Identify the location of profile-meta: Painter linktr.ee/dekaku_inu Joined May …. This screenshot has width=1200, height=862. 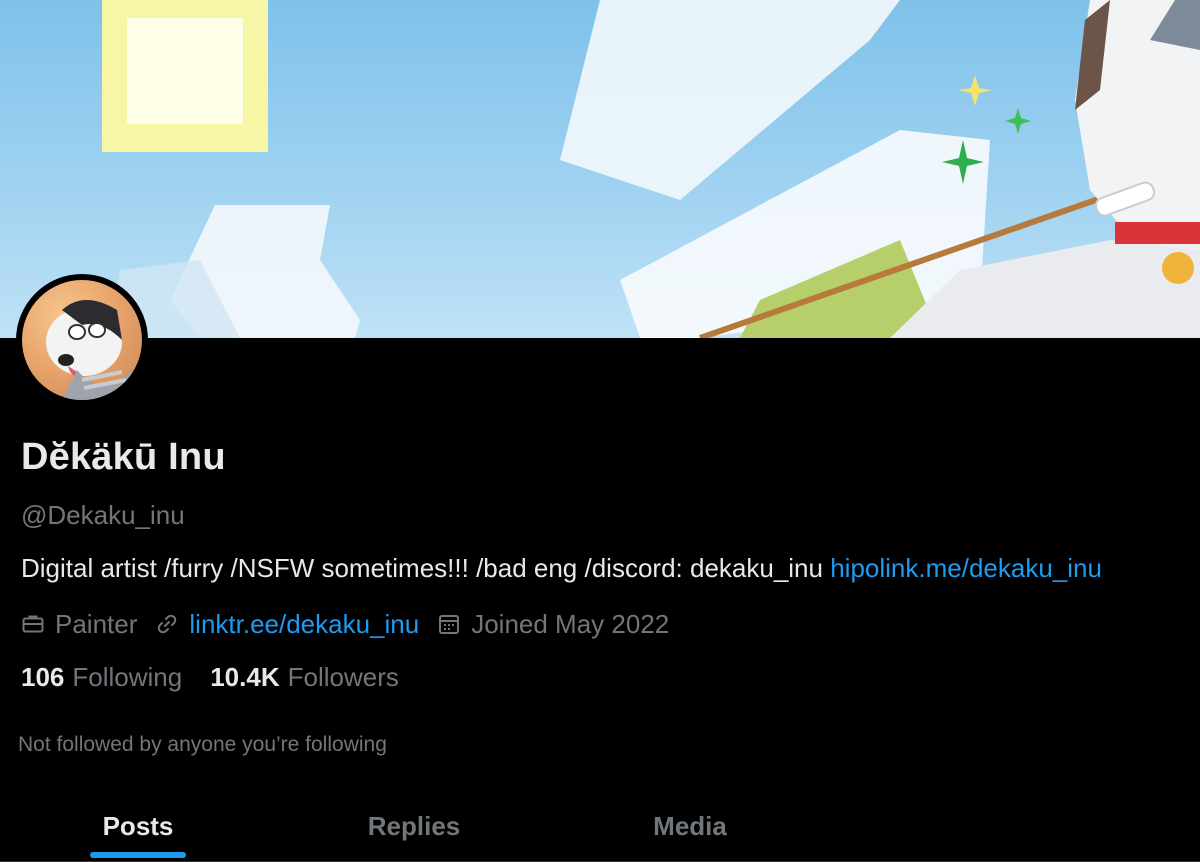
(354, 624).